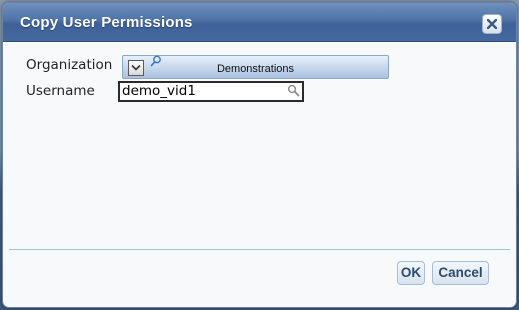 The height and width of the screenshot is (310, 519). Describe the element at coordinates (211, 91) in the screenshot. I see `username-input: demo_vid1` at that location.